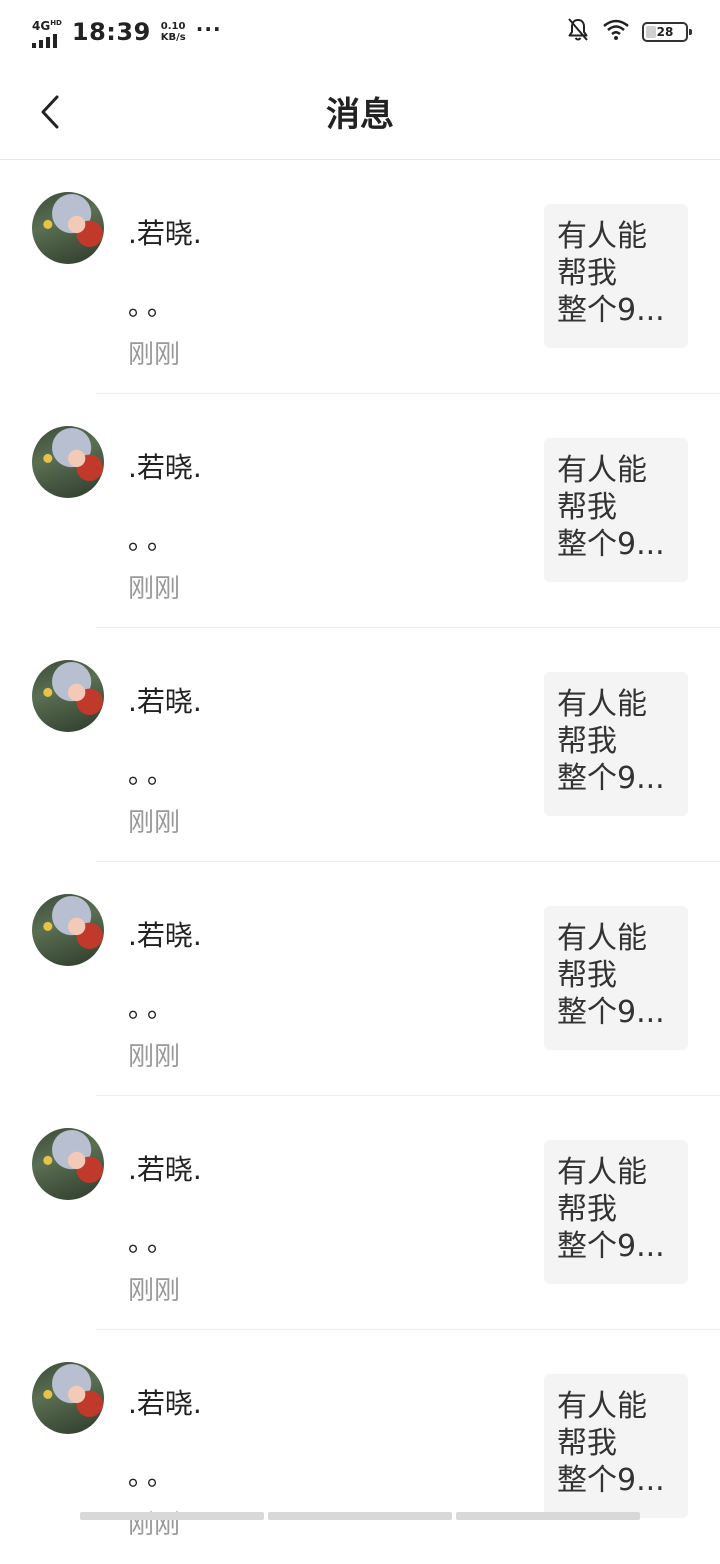 Image resolution: width=720 pixels, height=1564 pixels. I want to click on status-time: 18:39, so click(111, 32).